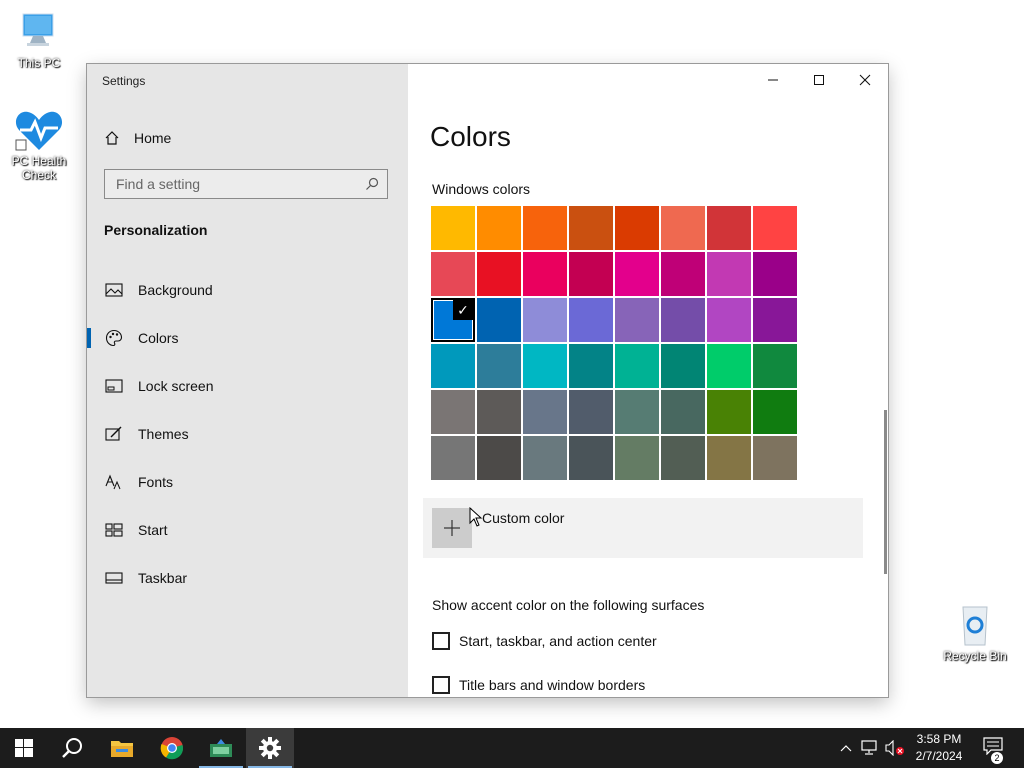  I want to click on sidebar-item-themes: Themes, so click(247, 434).